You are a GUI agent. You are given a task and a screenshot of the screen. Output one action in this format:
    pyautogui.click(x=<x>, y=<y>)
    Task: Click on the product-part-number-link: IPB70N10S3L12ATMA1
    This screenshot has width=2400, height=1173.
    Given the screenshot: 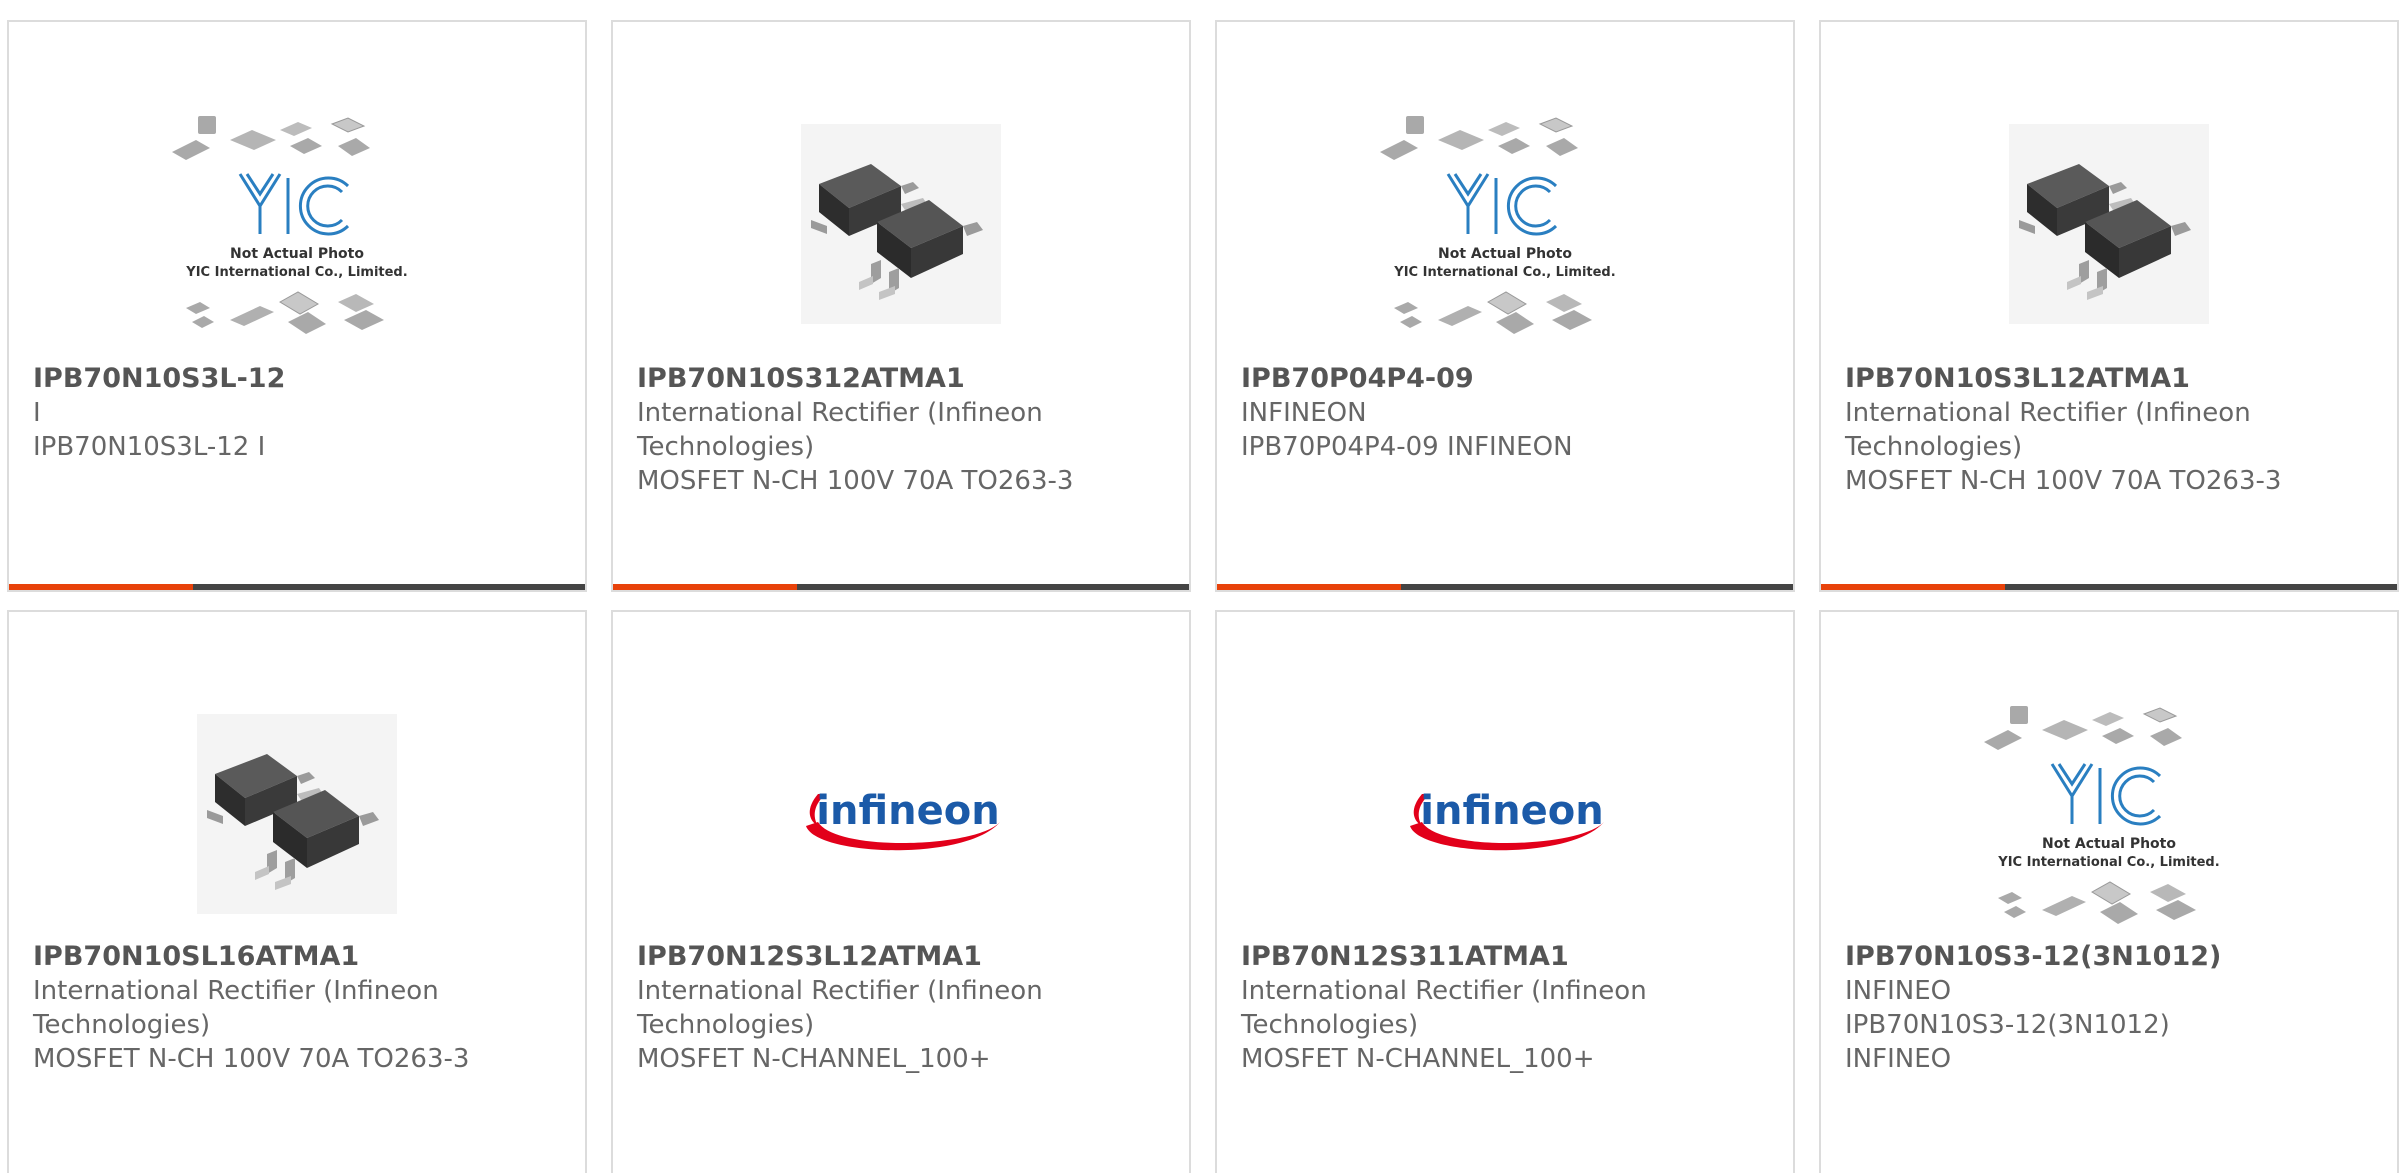 What is the action you would take?
    pyautogui.click(x=2113, y=379)
    